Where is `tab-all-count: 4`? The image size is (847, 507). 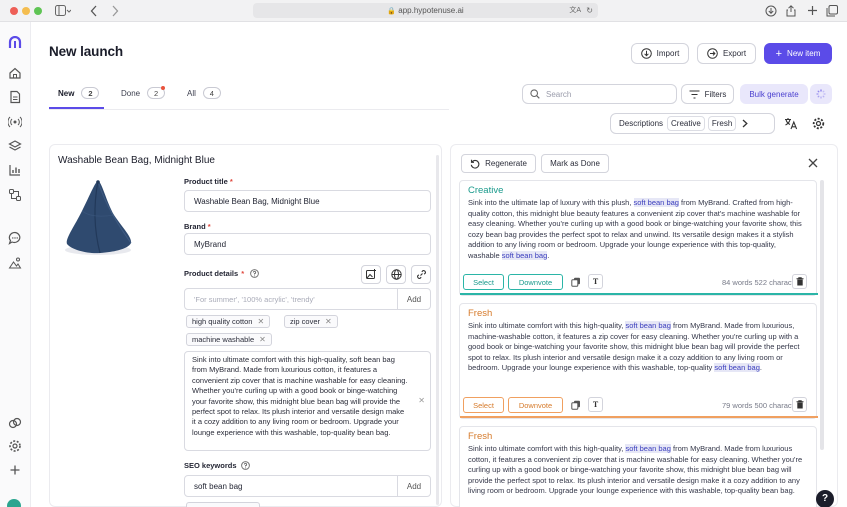
tab-all-count: 4 is located at coordinates (211, 93).